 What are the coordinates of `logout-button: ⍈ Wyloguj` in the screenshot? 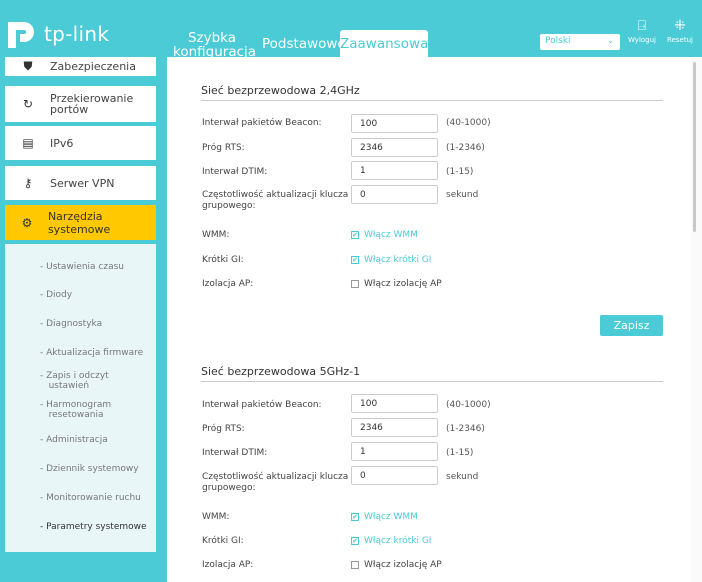 It's located at (642, 31).